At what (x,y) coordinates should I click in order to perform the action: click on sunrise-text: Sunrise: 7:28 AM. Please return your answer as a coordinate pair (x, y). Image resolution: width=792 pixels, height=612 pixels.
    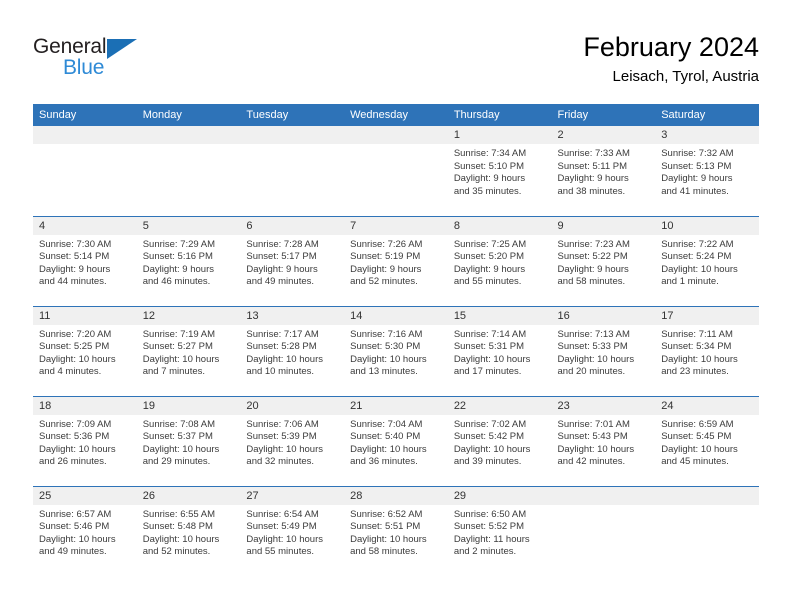
    Looking at the image, I should click on (282, 244).